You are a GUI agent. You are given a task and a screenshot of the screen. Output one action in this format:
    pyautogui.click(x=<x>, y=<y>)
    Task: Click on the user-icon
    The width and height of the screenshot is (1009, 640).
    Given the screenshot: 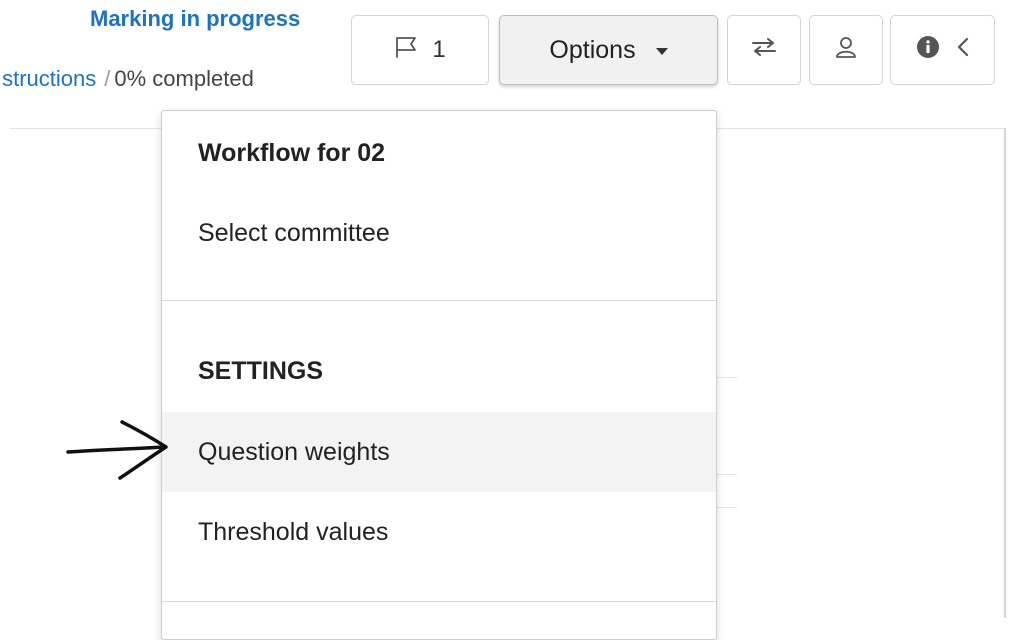 What is the action you would take?
    pyautogui.click(x=846, y=50)
    